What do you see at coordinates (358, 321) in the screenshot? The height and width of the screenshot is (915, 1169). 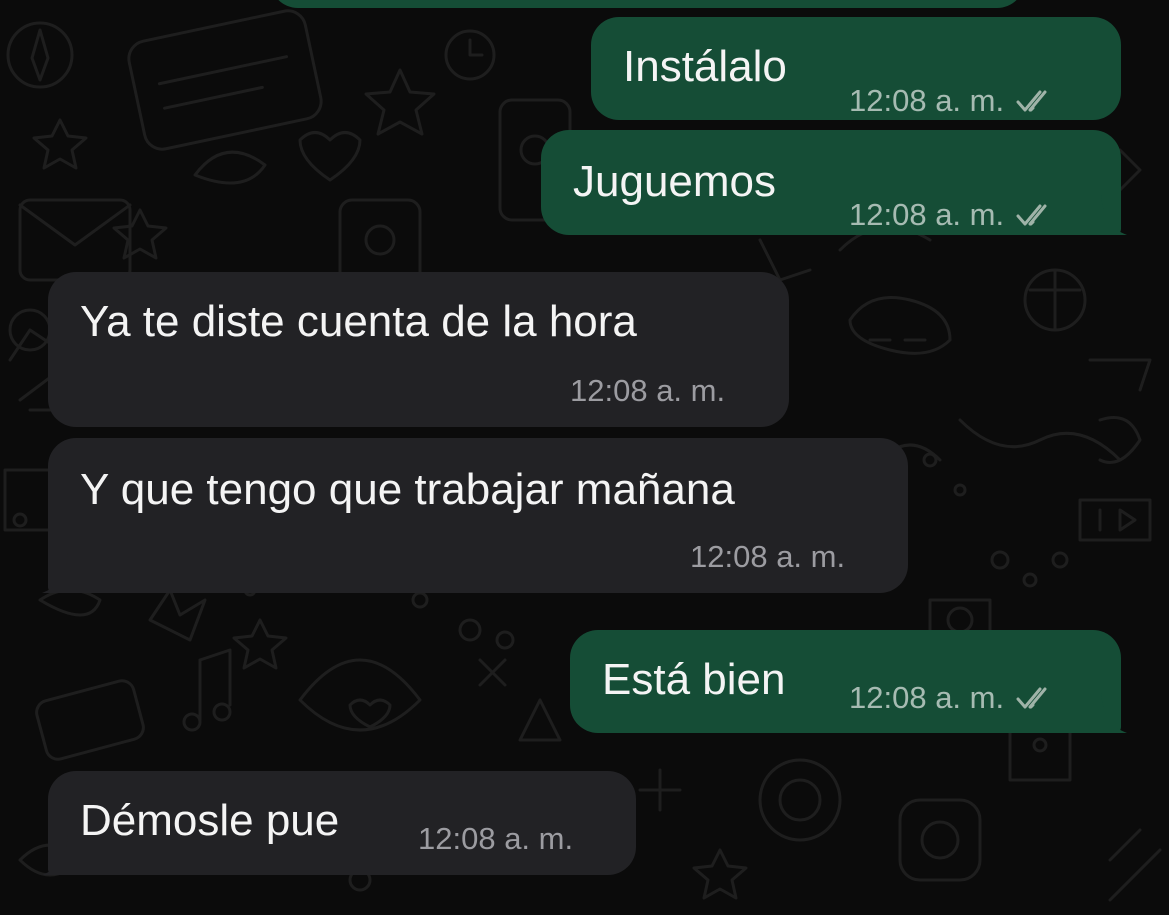 I see `message-text: Ya te diste cuenta de la hora` at bounding box center [358, 321].